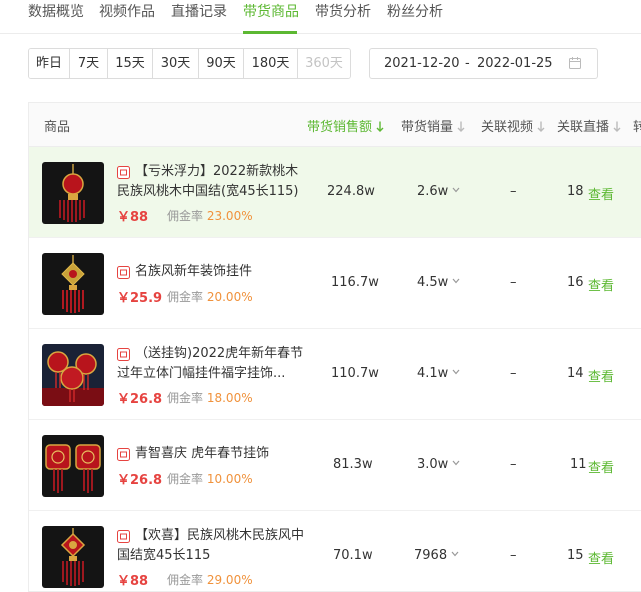 The image size is (641, 592). I want to click on sales-volume-value: 3.0w, so click(433, 464).